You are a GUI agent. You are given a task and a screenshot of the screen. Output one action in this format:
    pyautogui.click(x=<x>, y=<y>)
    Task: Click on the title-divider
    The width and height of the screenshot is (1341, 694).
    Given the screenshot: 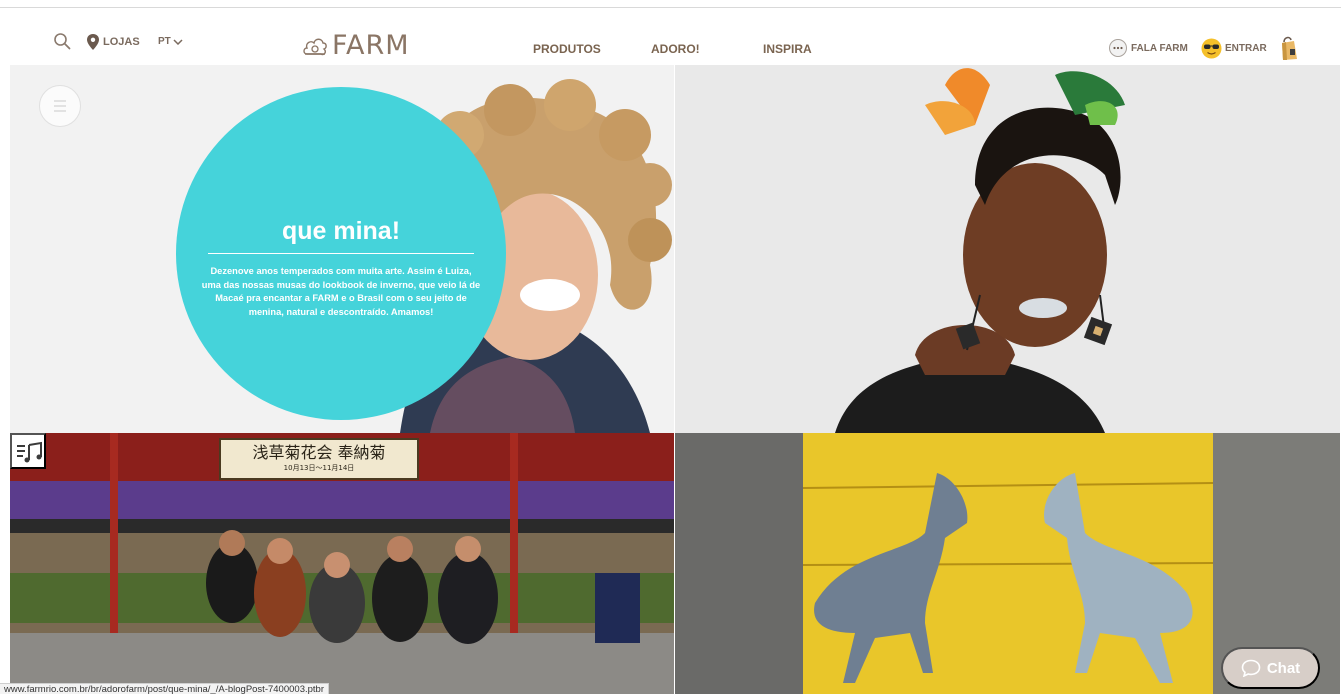 What is the action you would take?
    pyautogui.click(x=341, y=253)
    